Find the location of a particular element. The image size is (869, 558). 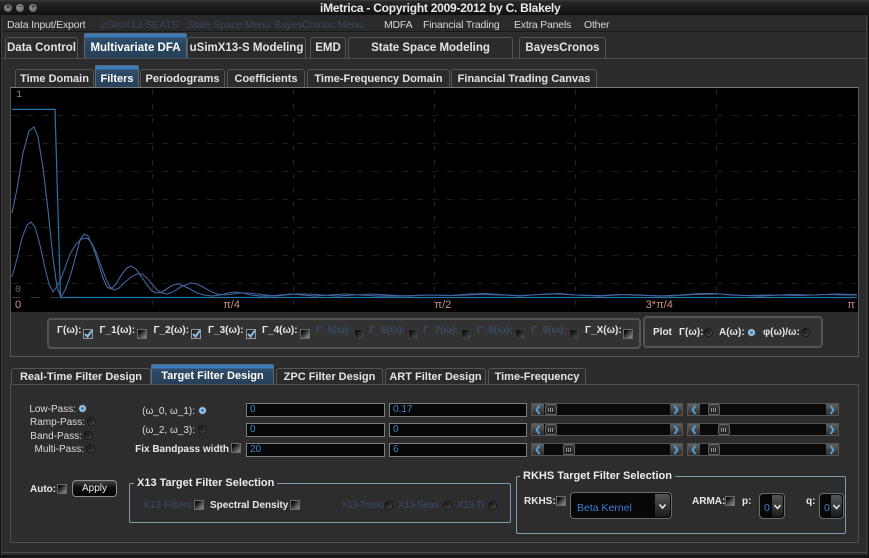

svg-text: π/2 is located at coordinates (443, 305).